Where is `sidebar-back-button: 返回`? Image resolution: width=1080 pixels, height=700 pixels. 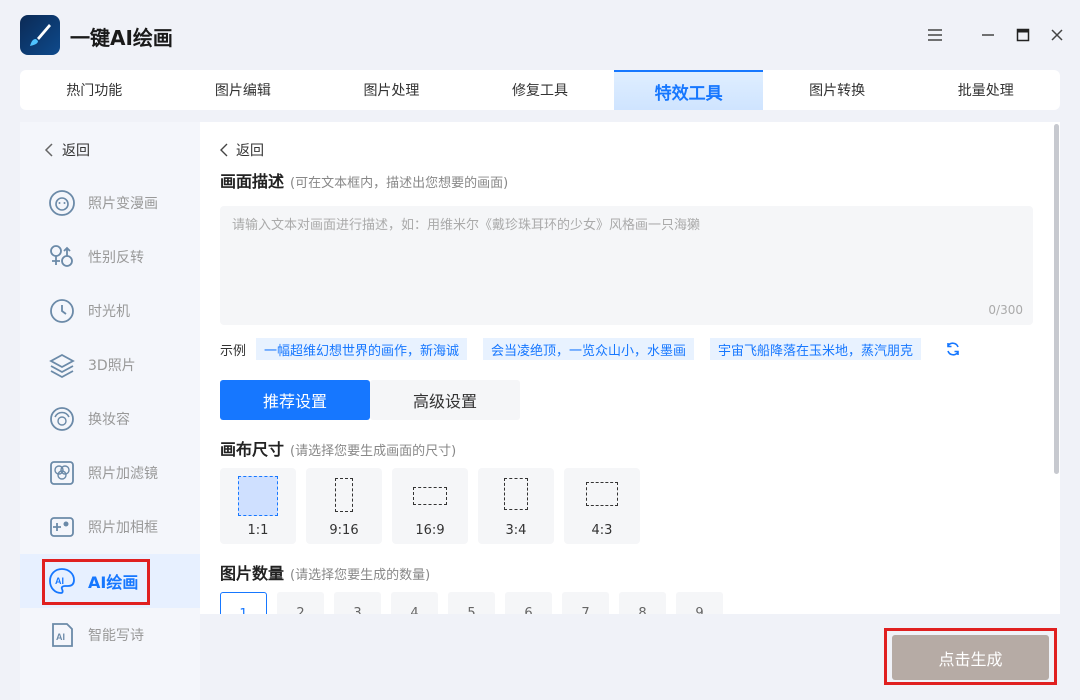
sidebar-back-button: 返回 is located at coordinates (67, 150).